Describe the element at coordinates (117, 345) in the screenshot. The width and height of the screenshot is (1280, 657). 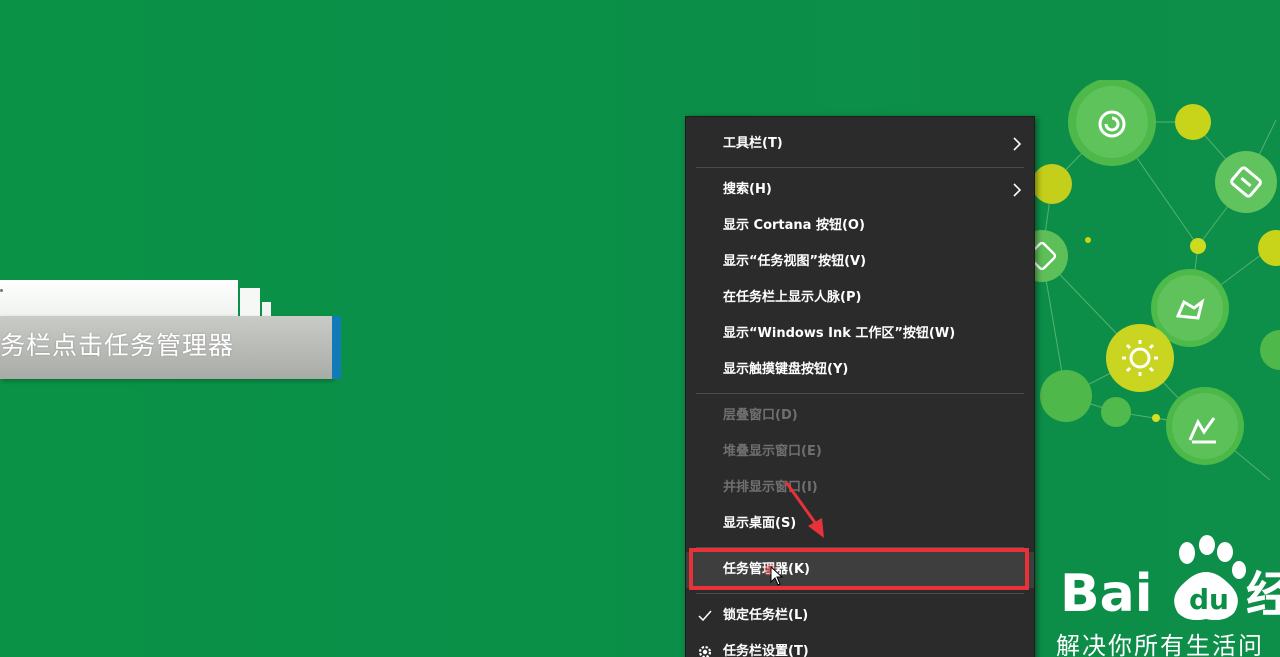
I see `caption-text: 务栏点击任务管理器` at that location.